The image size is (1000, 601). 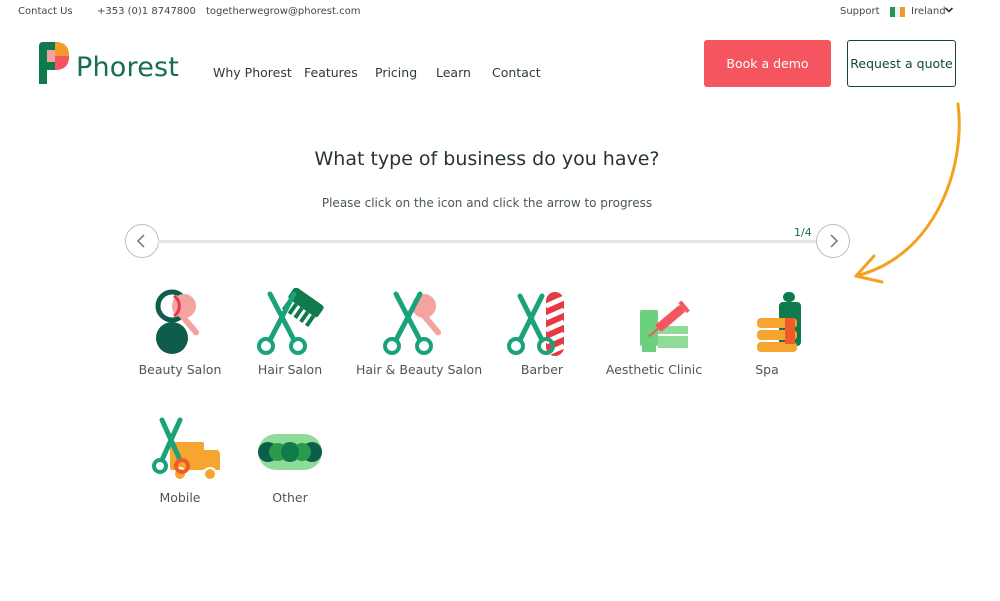 What do you see at coordinates (252, 72) in the screenshot?
I see `nav-why-phorest: Why Phorest` at bounding box center [252, 72].